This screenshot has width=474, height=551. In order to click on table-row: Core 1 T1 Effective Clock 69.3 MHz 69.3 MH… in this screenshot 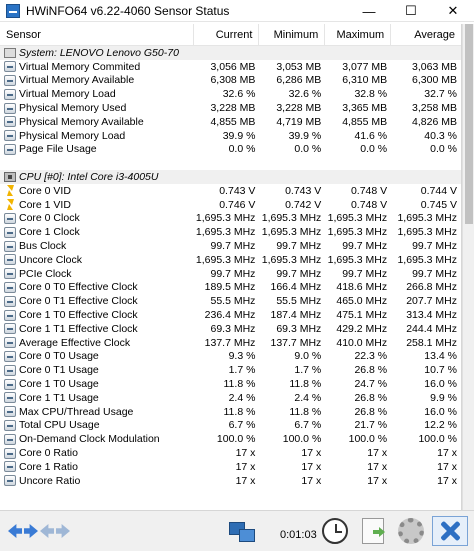, I will do `click(230, 329)`.